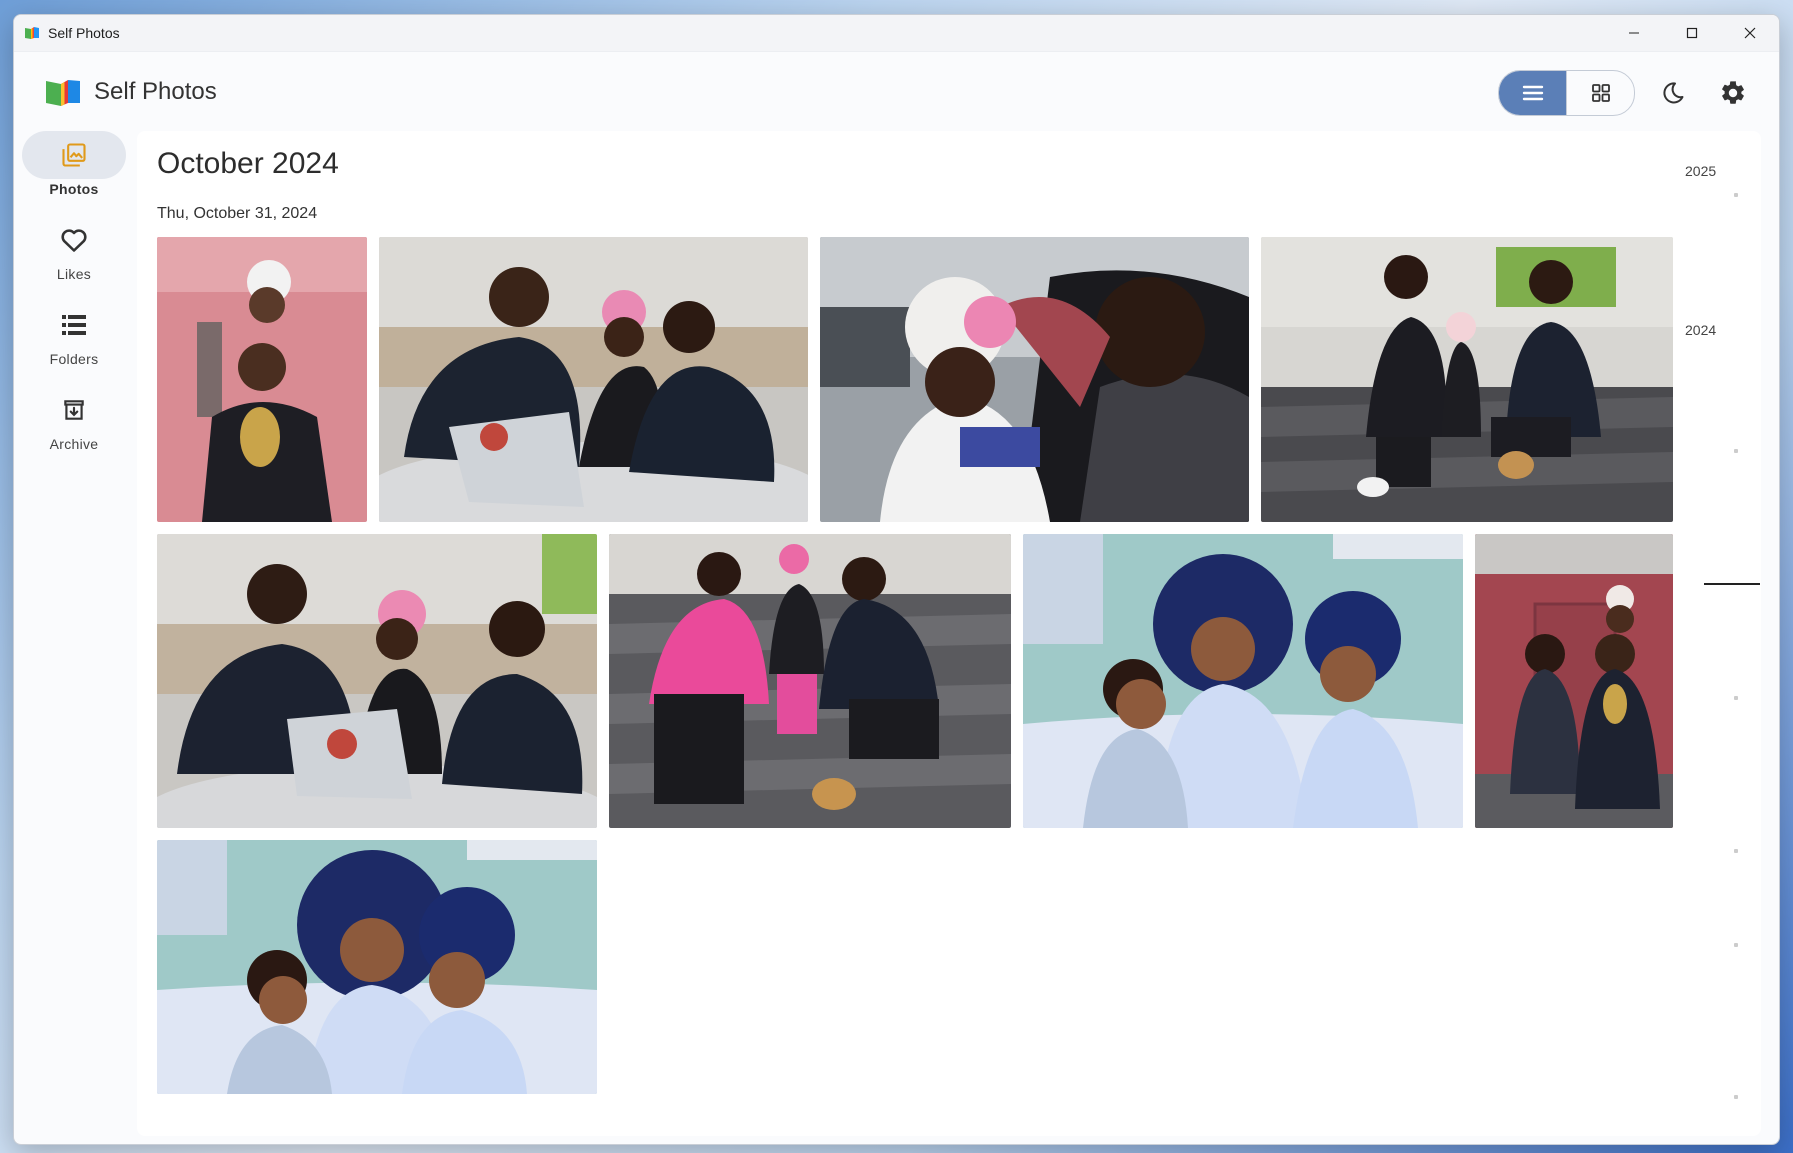  Describe the element at coordinates (1692, 33) in the screenshot. I see `maximize-button` at that location.